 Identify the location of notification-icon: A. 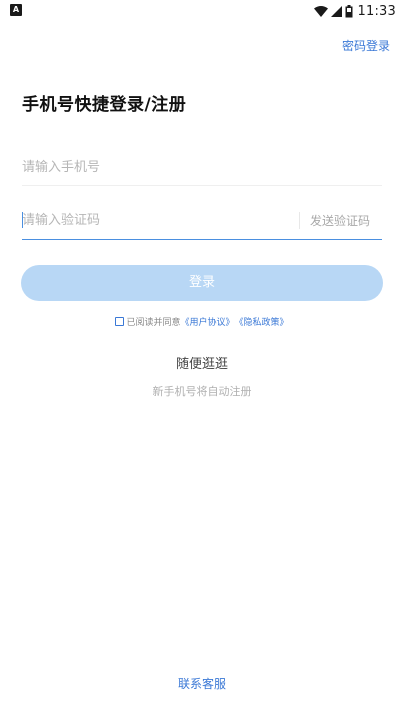
(16, 10).